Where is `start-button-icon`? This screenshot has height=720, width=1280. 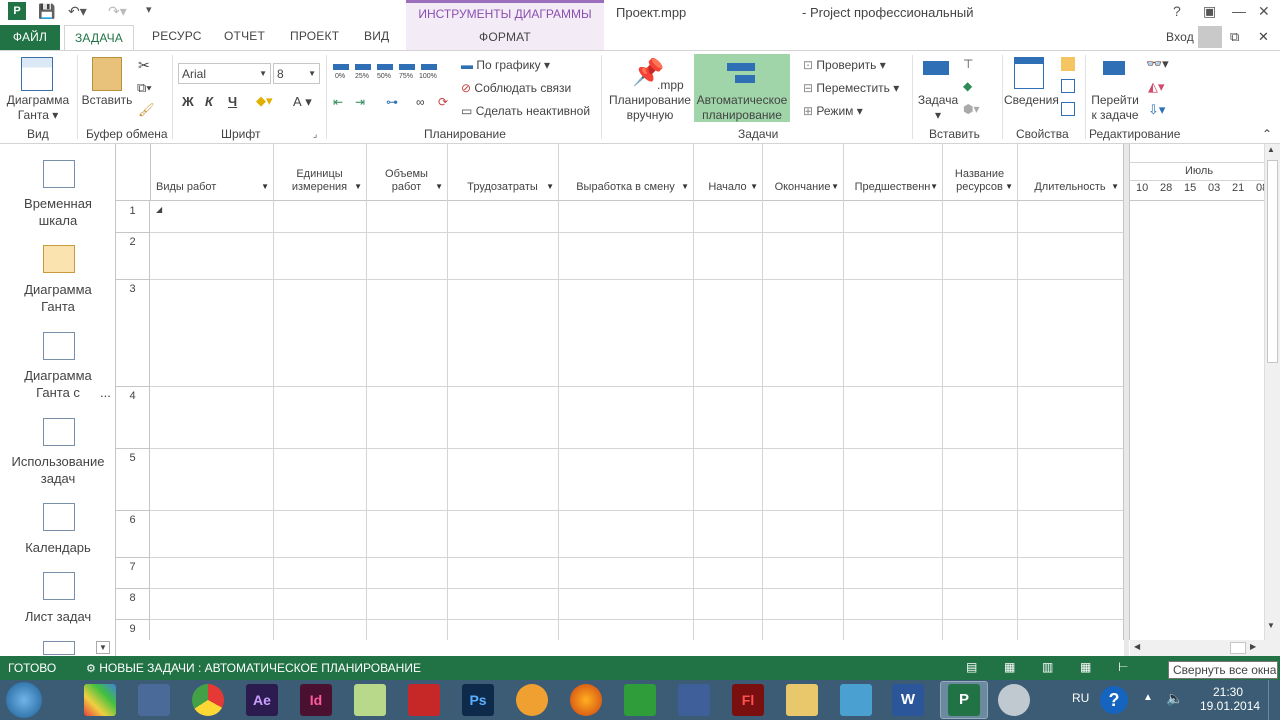
start-button-icon is located at coordinates (24, 700).